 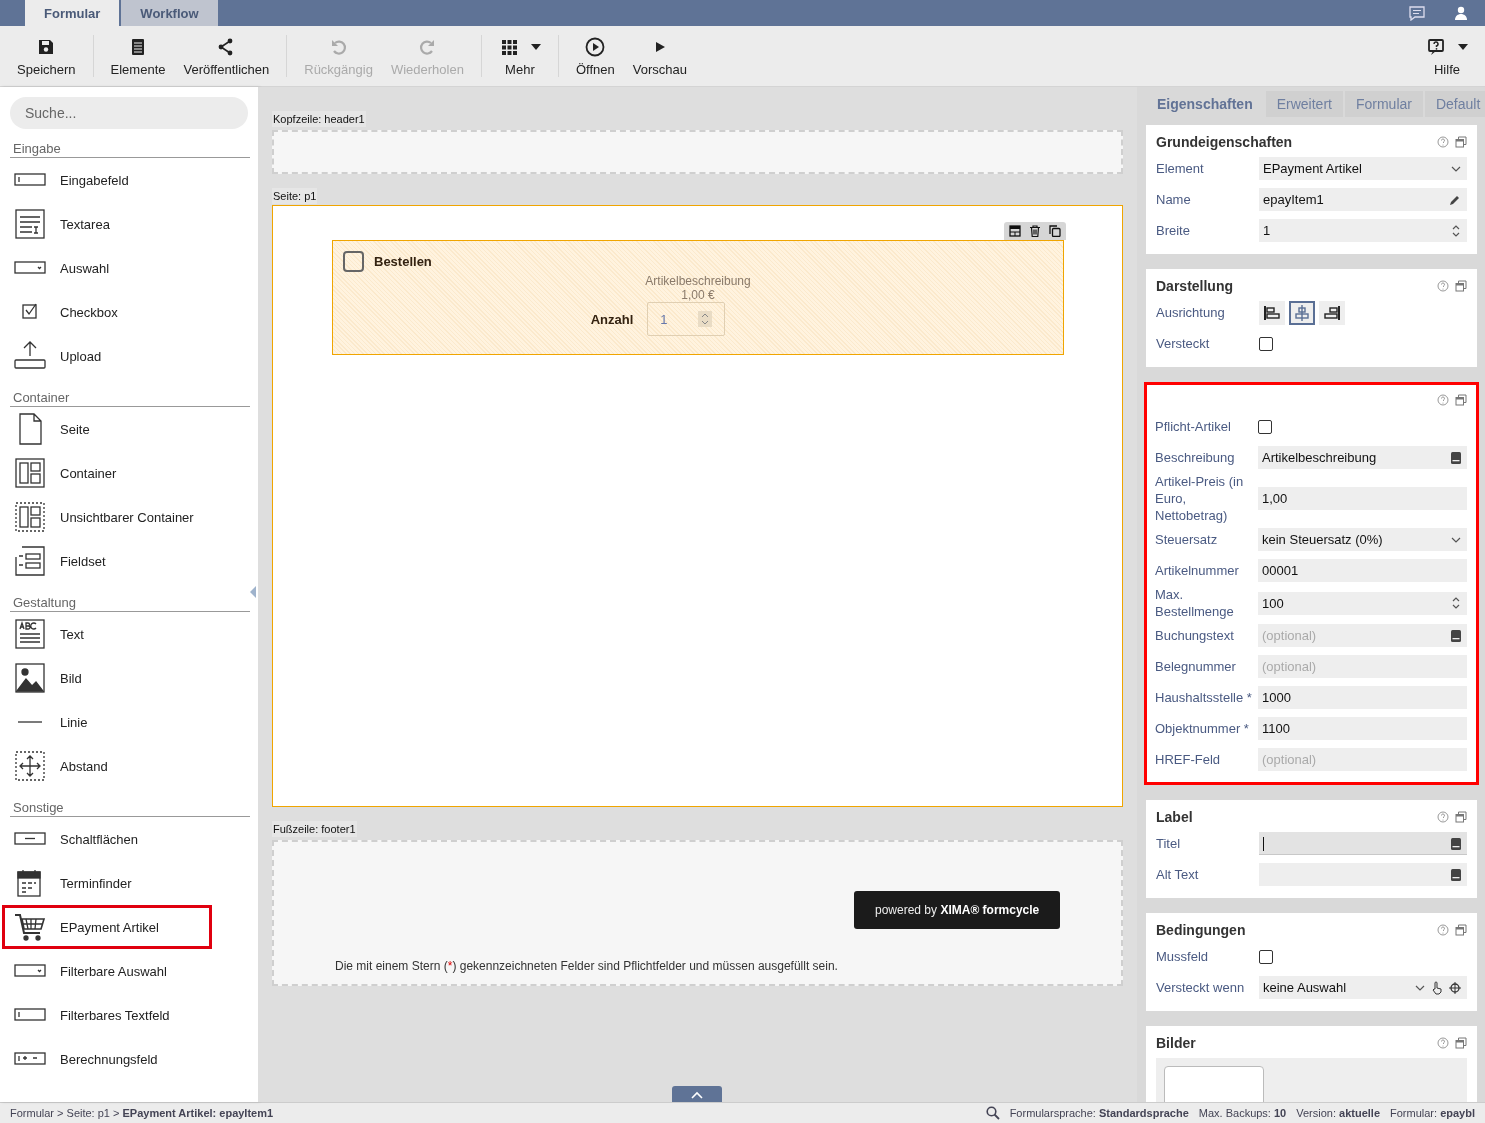 I want to click on zone-label: Fußzeile: footer1, so click(x=314, y=829).